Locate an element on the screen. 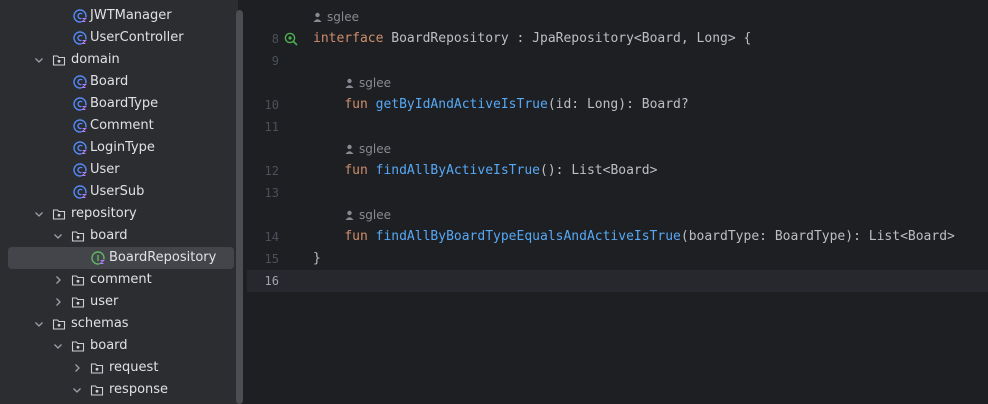  code-function-name: getByIdAndActiveIsTrue is located at coordinates (461, 104).